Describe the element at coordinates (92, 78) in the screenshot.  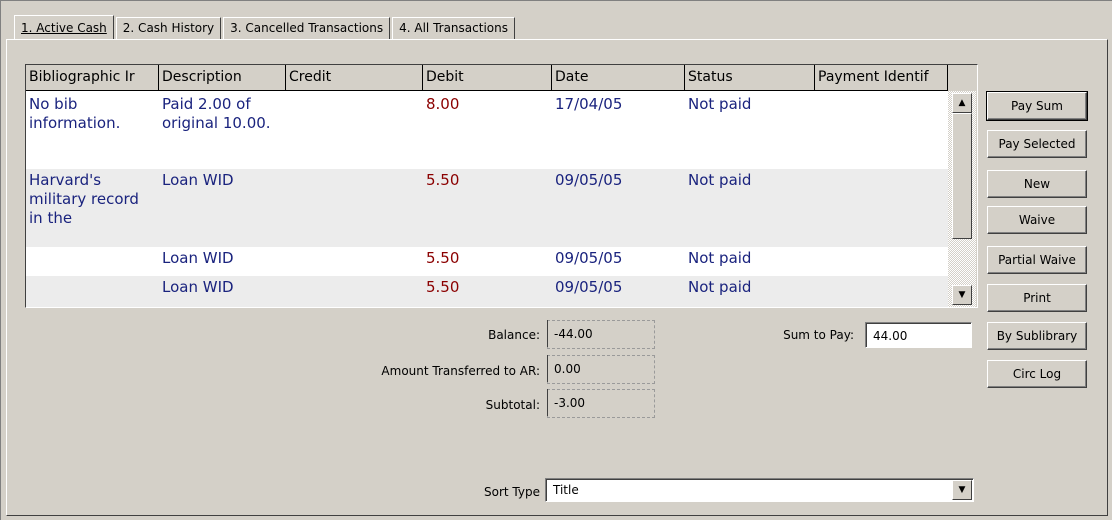
I see `column-header-bibliographic: Bibliographic Ir` at that location.